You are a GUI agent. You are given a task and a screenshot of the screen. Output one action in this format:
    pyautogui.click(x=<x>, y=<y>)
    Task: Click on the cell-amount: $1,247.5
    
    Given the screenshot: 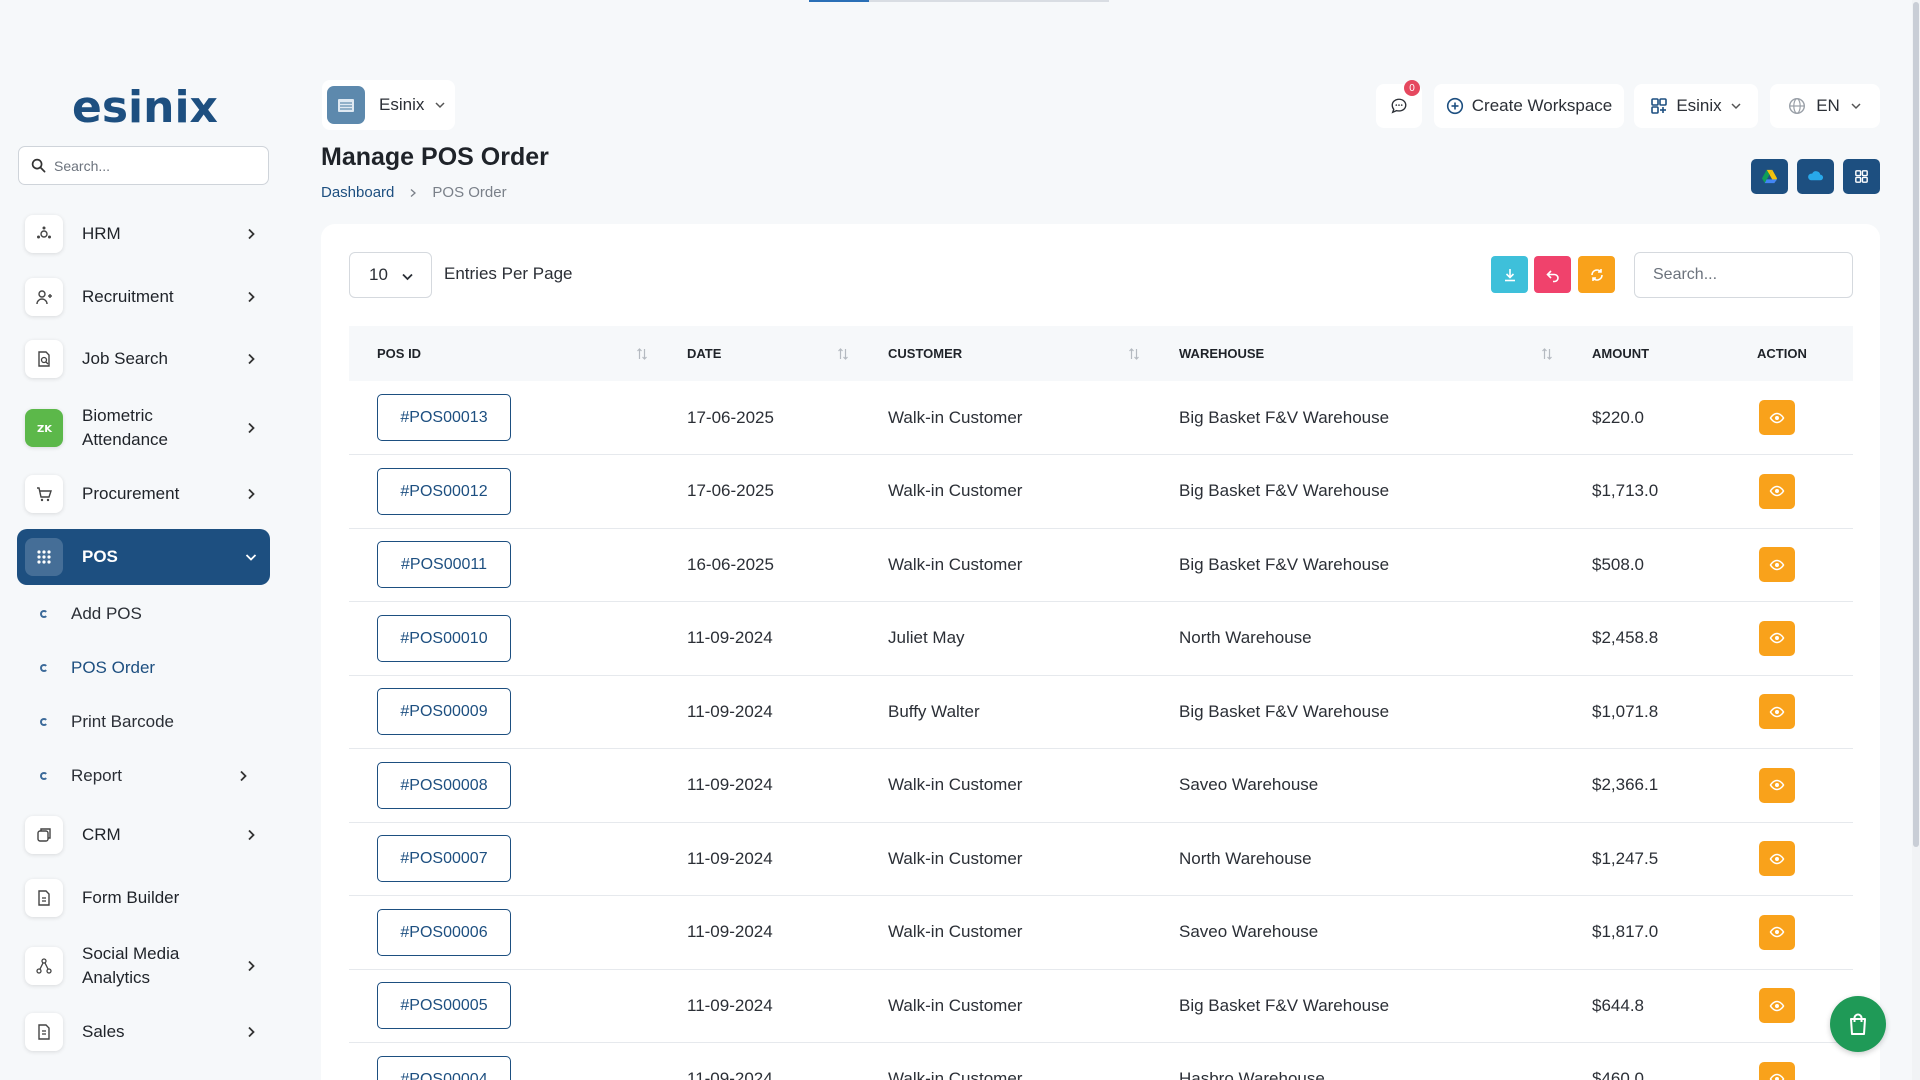 What is the action you would take?
    pyautogui.click(x=1625, y=858)
    